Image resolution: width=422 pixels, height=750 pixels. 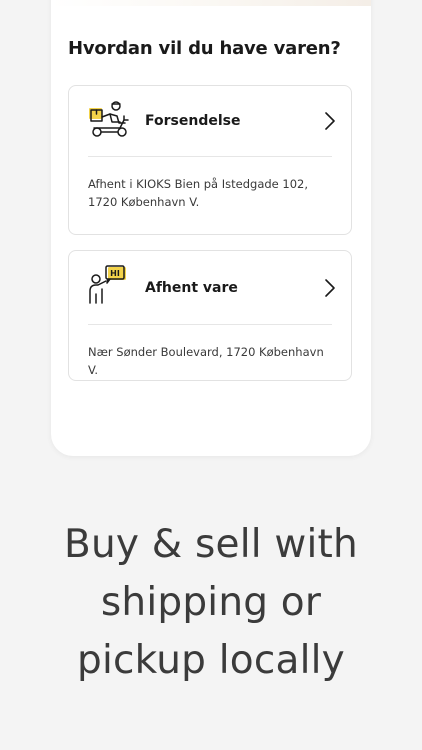 I want to click on tagline-line-2: shipping or, so click(x=211, y=602).